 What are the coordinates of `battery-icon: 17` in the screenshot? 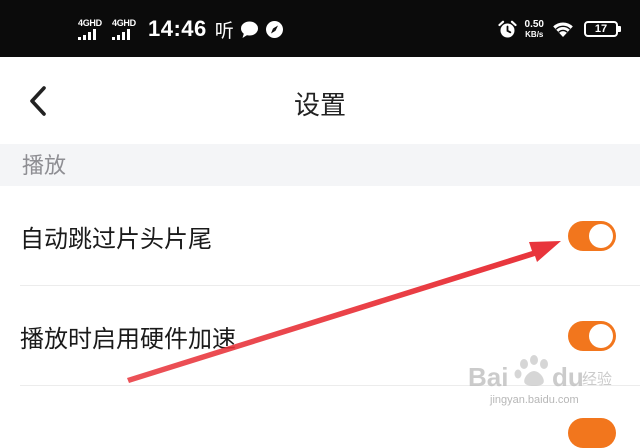 It's located at (602, 29).